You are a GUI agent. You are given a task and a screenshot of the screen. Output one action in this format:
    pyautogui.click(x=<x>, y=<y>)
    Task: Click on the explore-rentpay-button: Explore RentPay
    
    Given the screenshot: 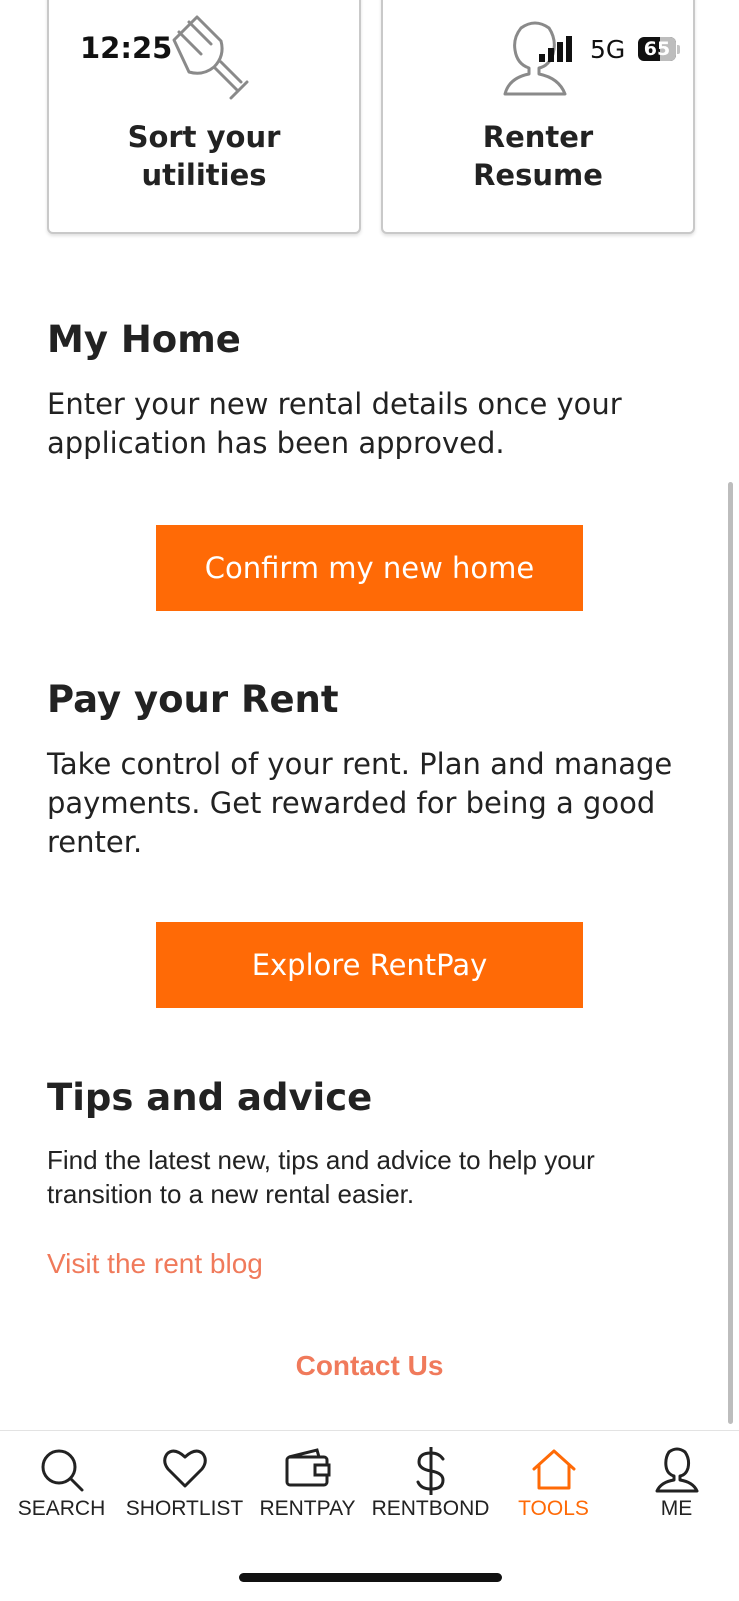 What is the action you would take?
    pyautogui.click(x=369, y=965)
    